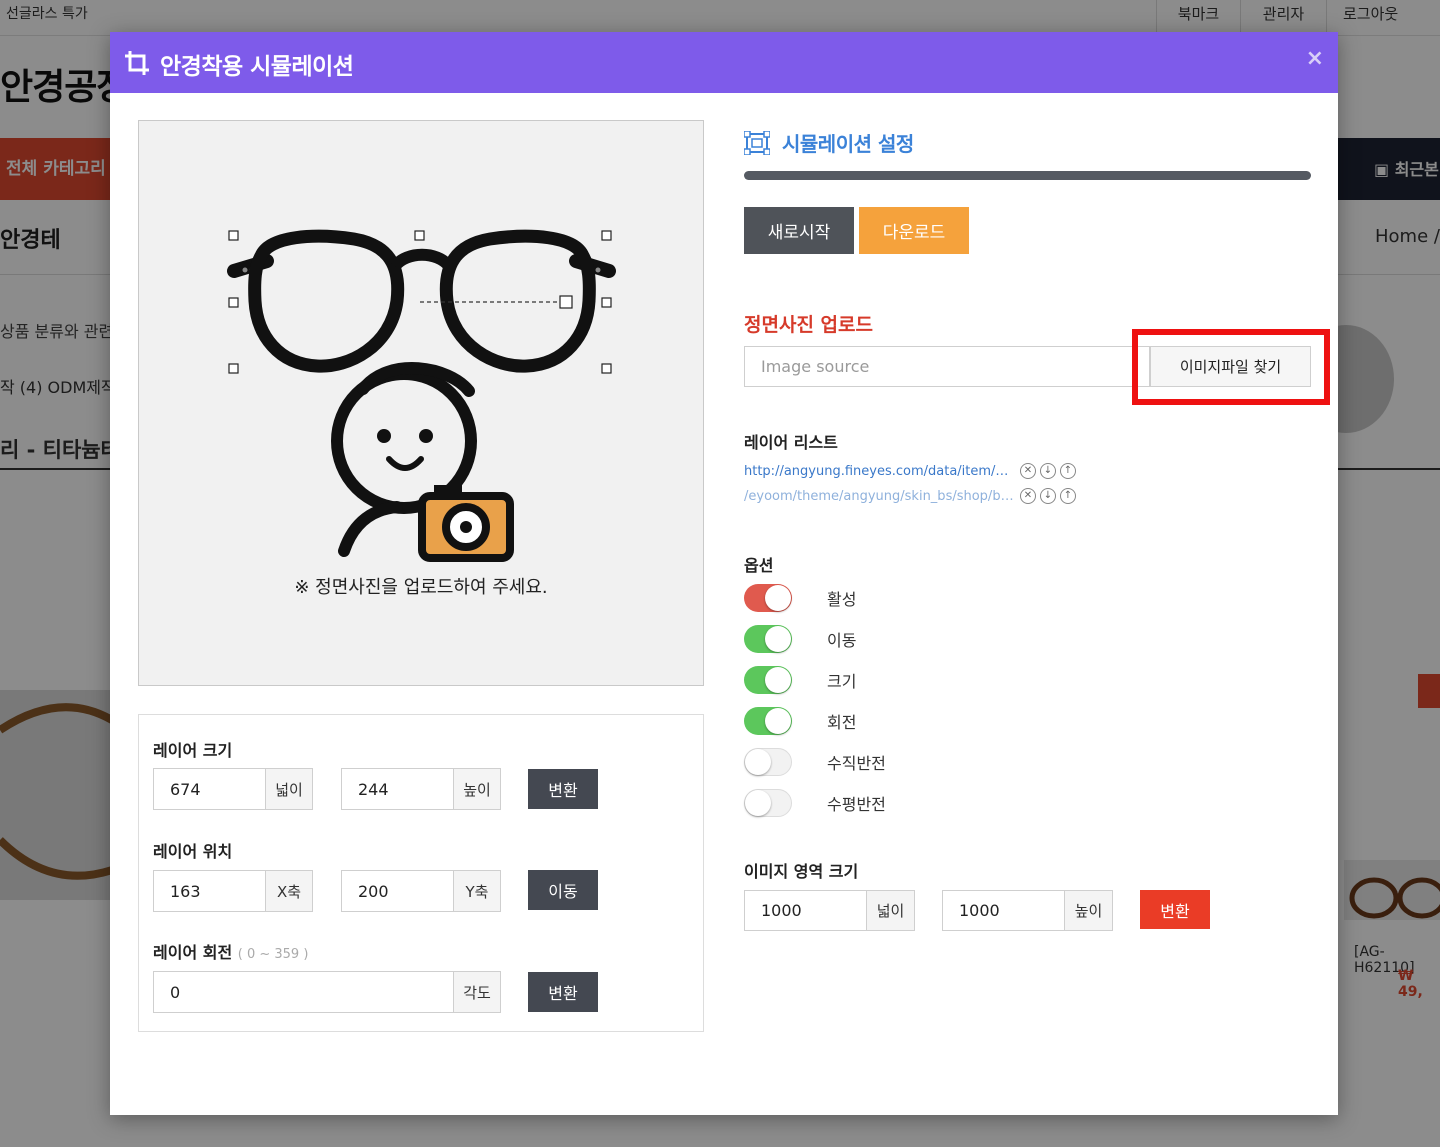 The width and height of the screenshot is (1440, 1147). I want to click on canvas-hint: ※ 정면사진을 업로드하여 주세요., so click(421, 587).